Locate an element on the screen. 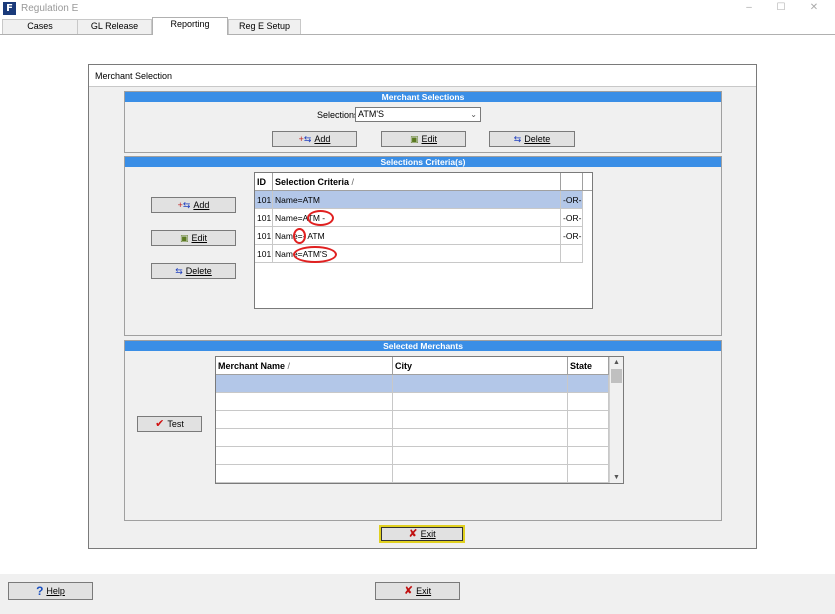  window-title: Regulation E is located at coordinates (50, 8).